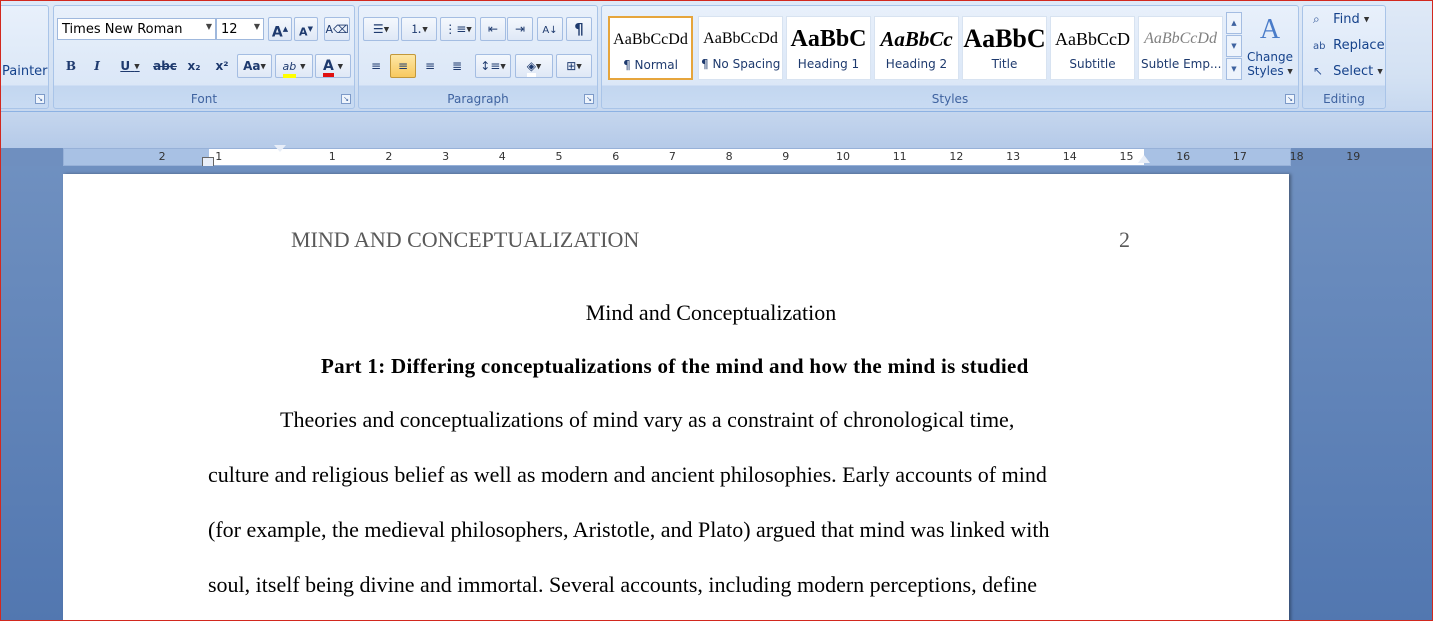 This screenshot has width=1433, height=621. I want to click on select-button: ↖ Select ▼, so click(1348, 71).